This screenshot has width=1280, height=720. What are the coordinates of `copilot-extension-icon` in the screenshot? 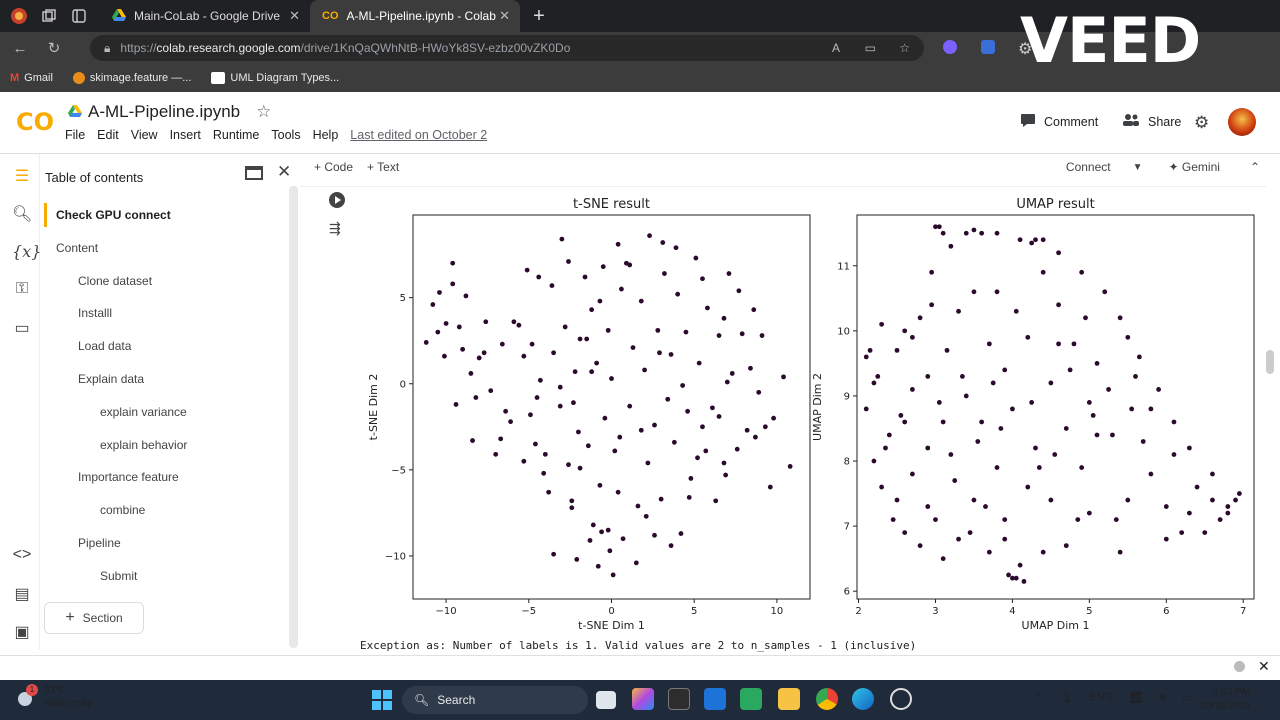 It's located at (950, 49).